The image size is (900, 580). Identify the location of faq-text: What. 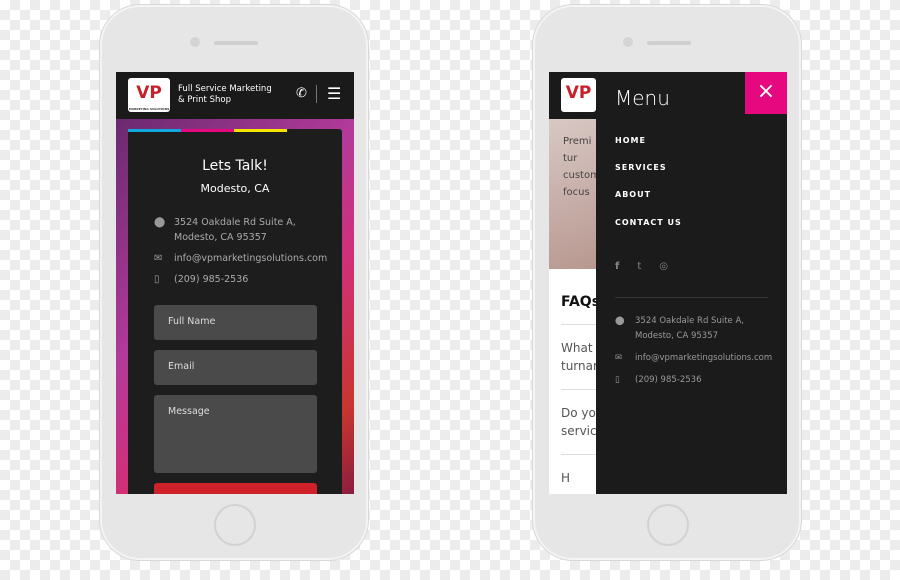
(577, 348).